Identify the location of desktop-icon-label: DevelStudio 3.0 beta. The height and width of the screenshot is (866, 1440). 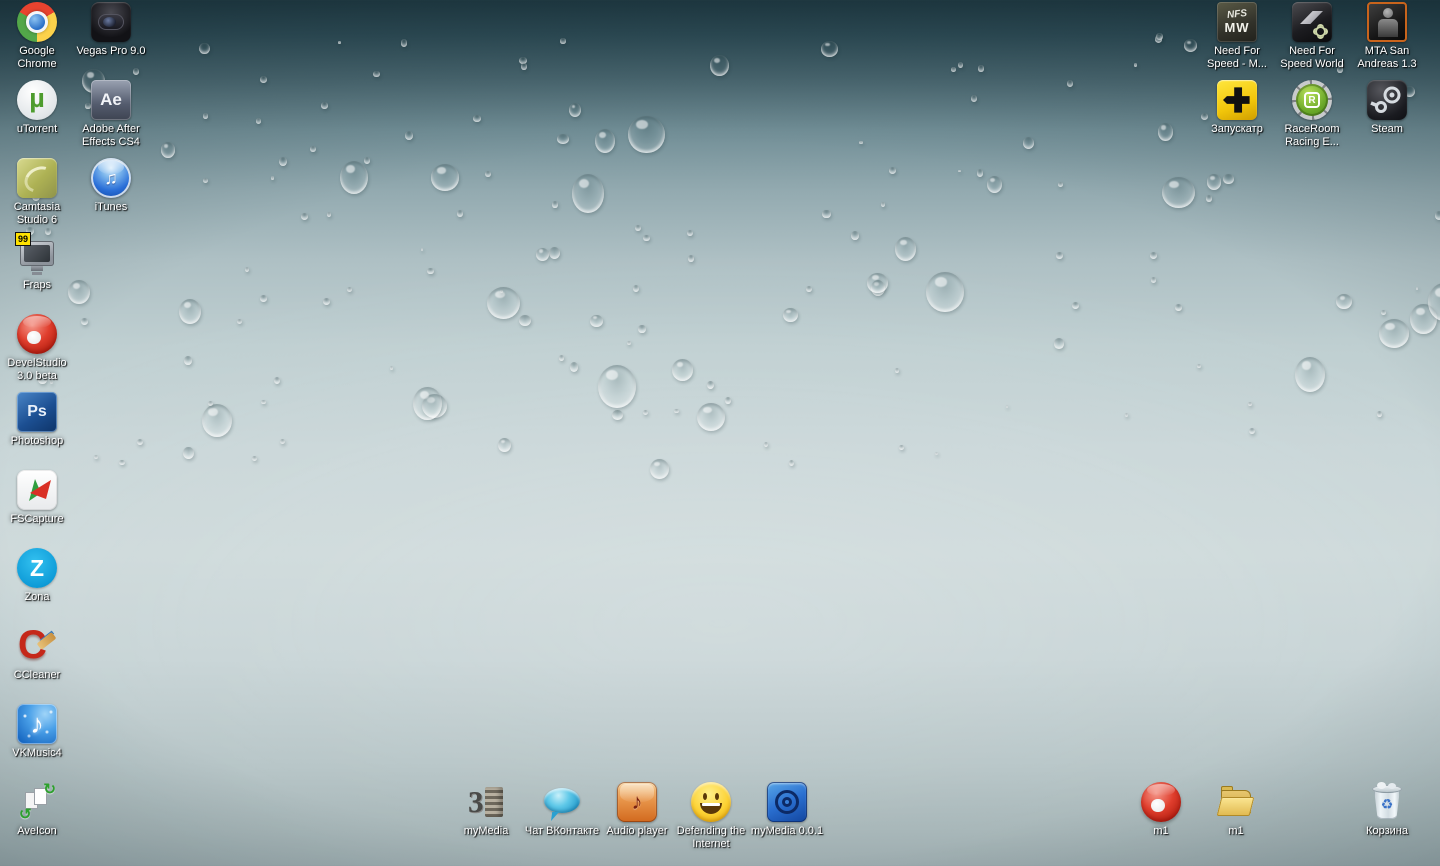
(37, 369).